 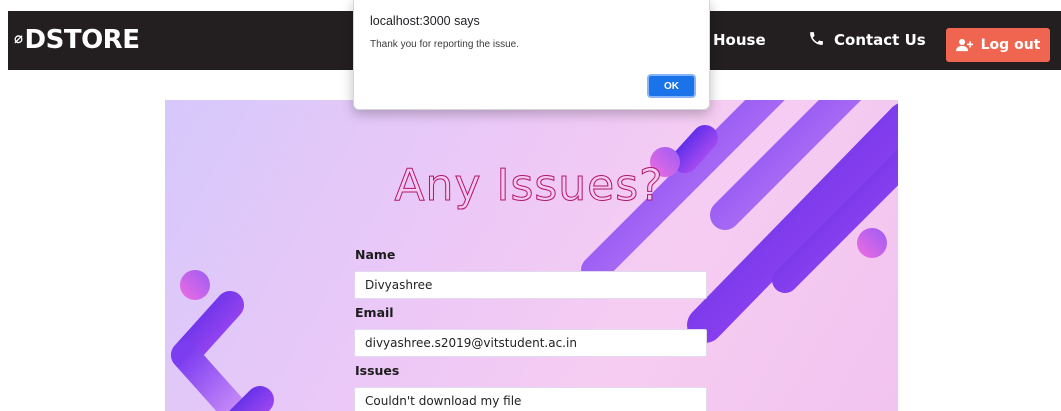 I want to click on logout-button: Log out, so click(x=998, y=45).